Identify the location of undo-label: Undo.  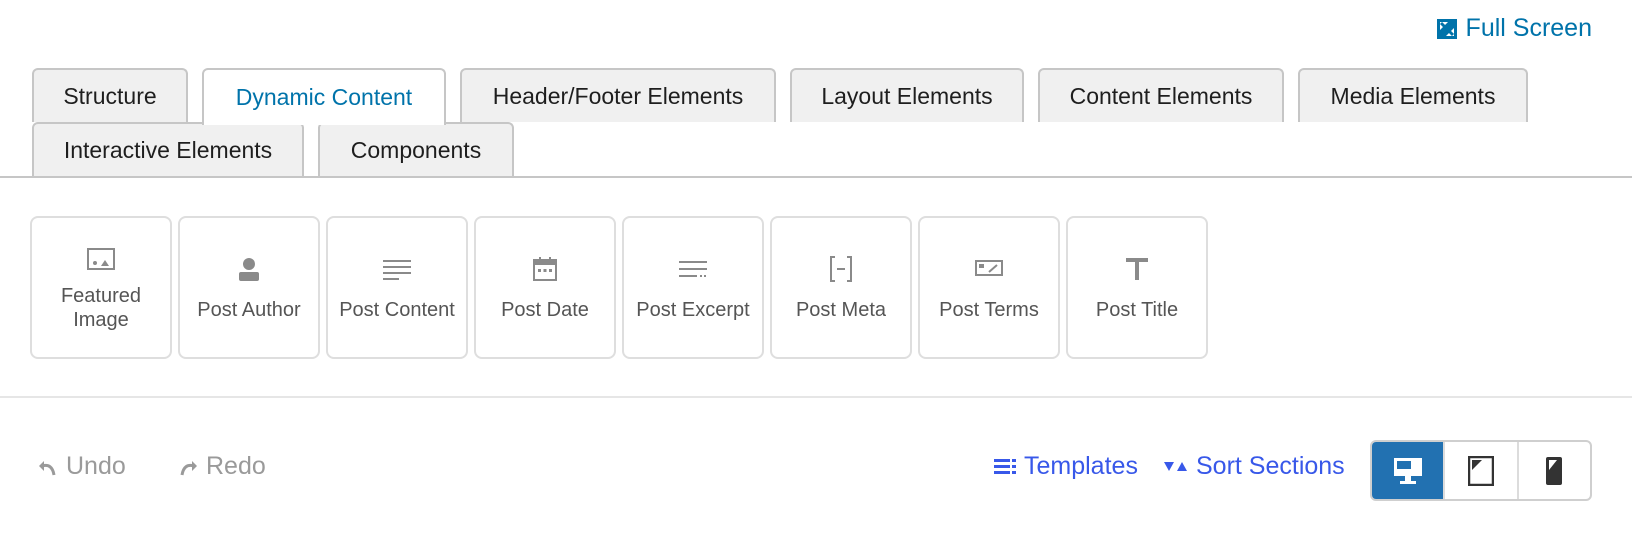
(96, 466).